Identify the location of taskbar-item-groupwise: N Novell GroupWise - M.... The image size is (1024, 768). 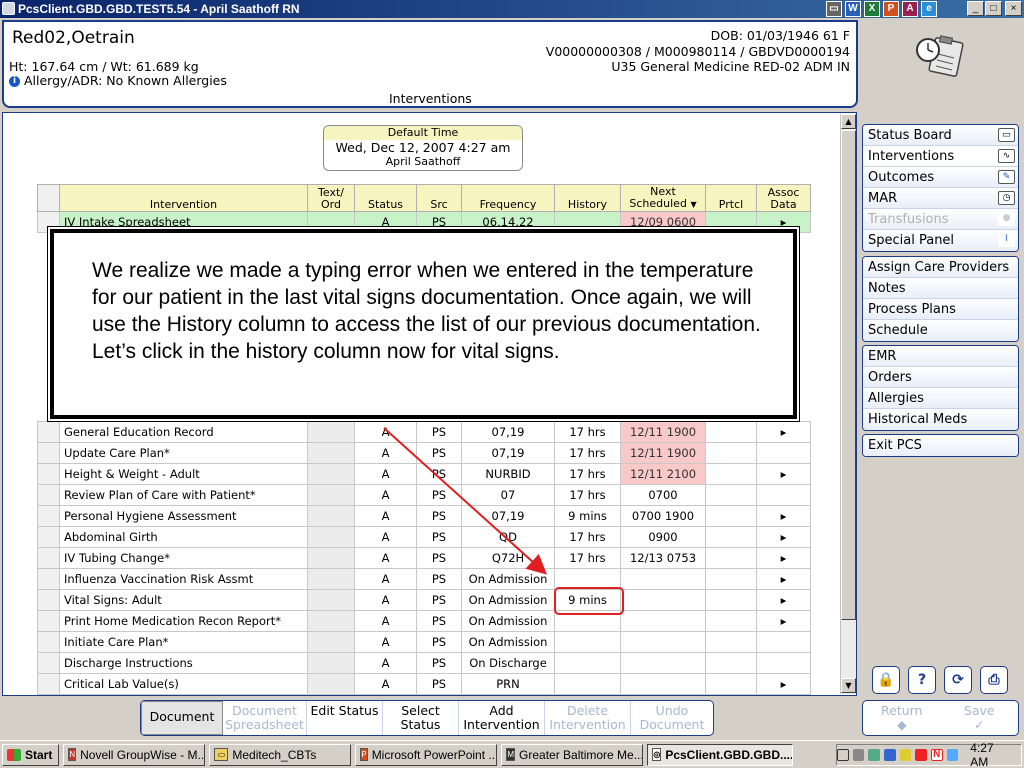
(134, 754).